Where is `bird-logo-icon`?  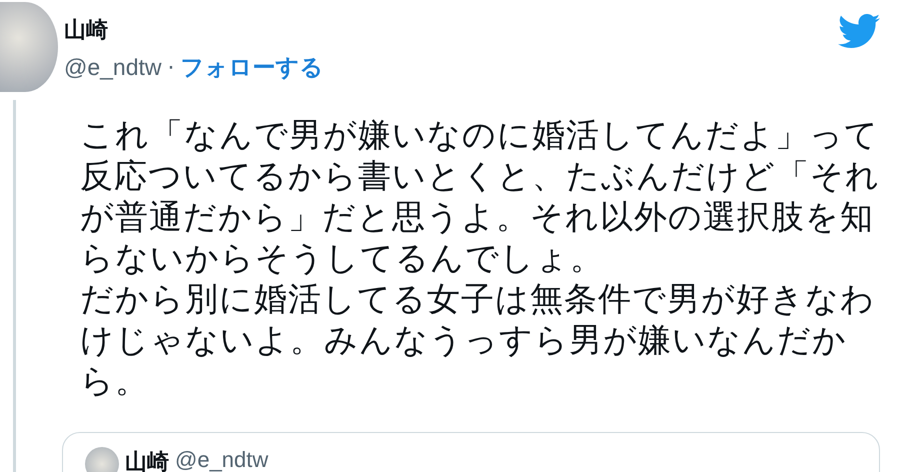
bird-logo-icon is located at coordinates (859, 31).